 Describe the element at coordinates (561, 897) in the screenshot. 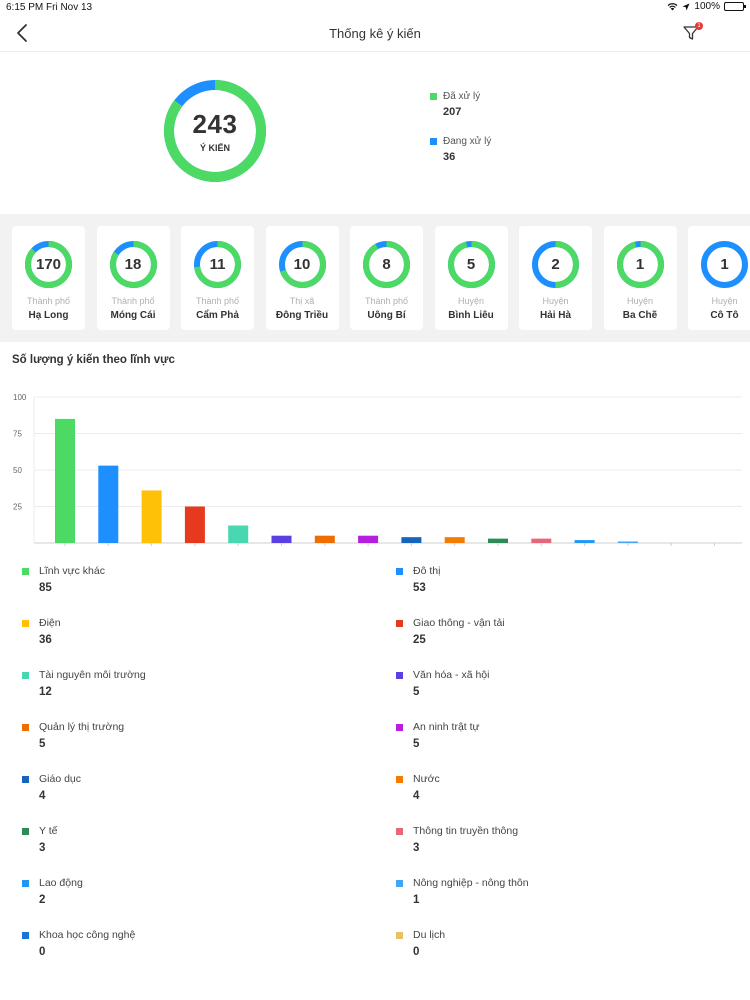

I see `field-legend-item: Nông nghiệp - nông thôn 1` at that location.